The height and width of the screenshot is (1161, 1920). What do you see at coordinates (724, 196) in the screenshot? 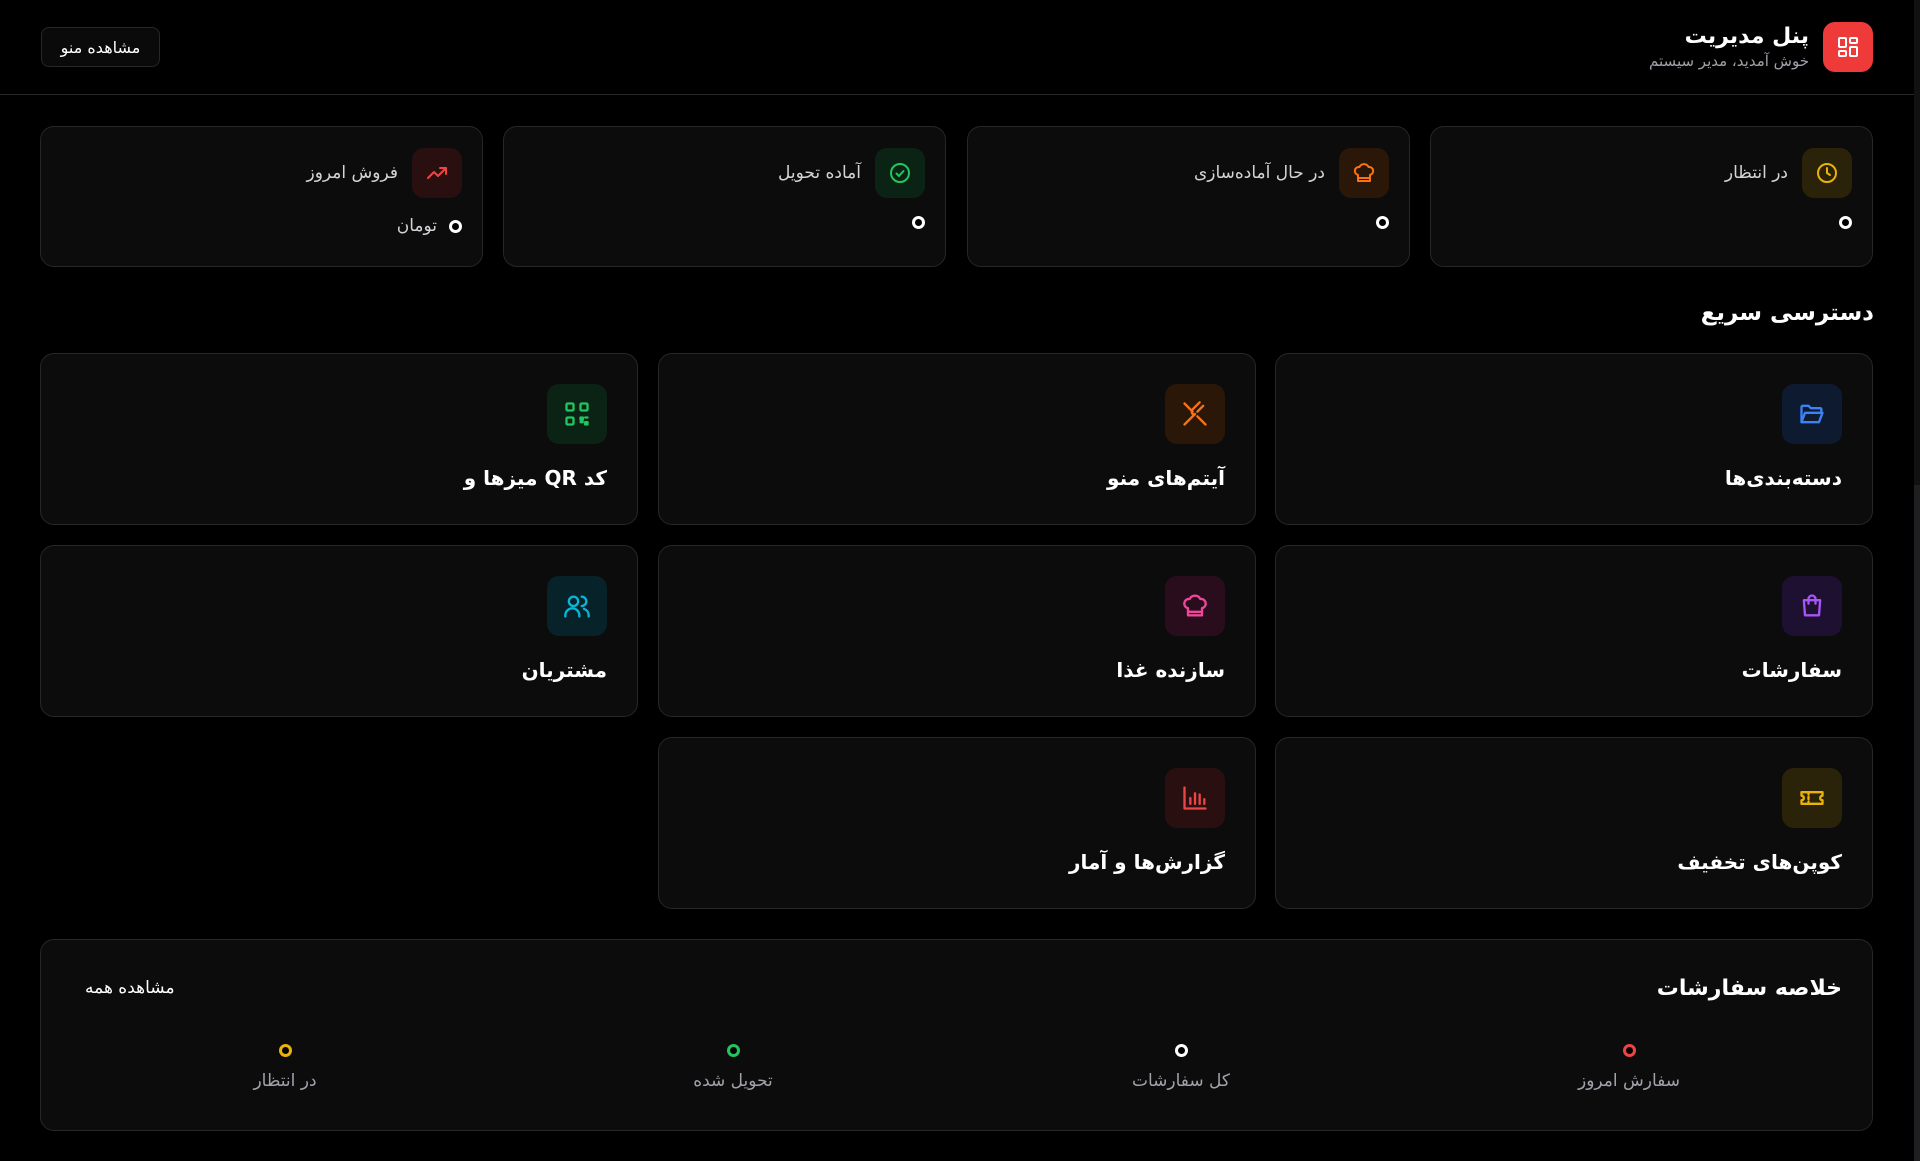
I see `stat-card-ready: آماده تحویل` at bounding box center [724, 196].